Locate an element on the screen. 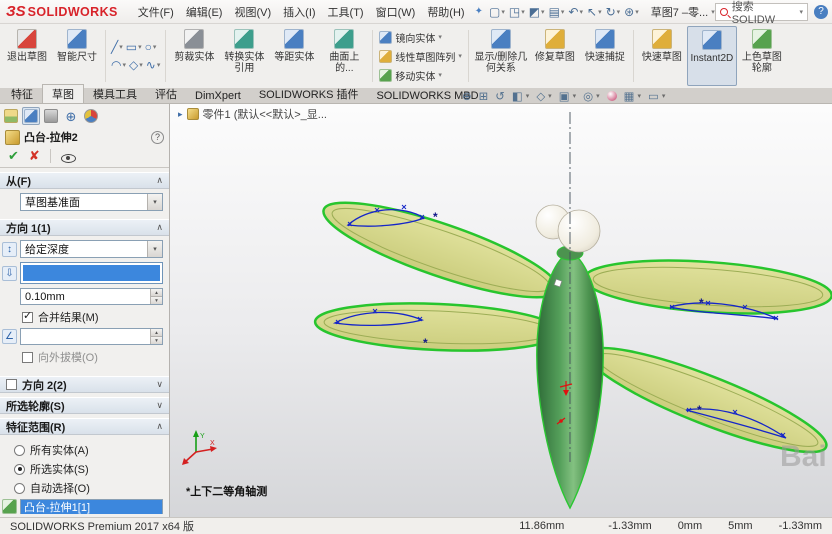 The image size is (832, 534). scope-all-bodies-radio: 所有实体(A) is located at coordinates (88, 450).